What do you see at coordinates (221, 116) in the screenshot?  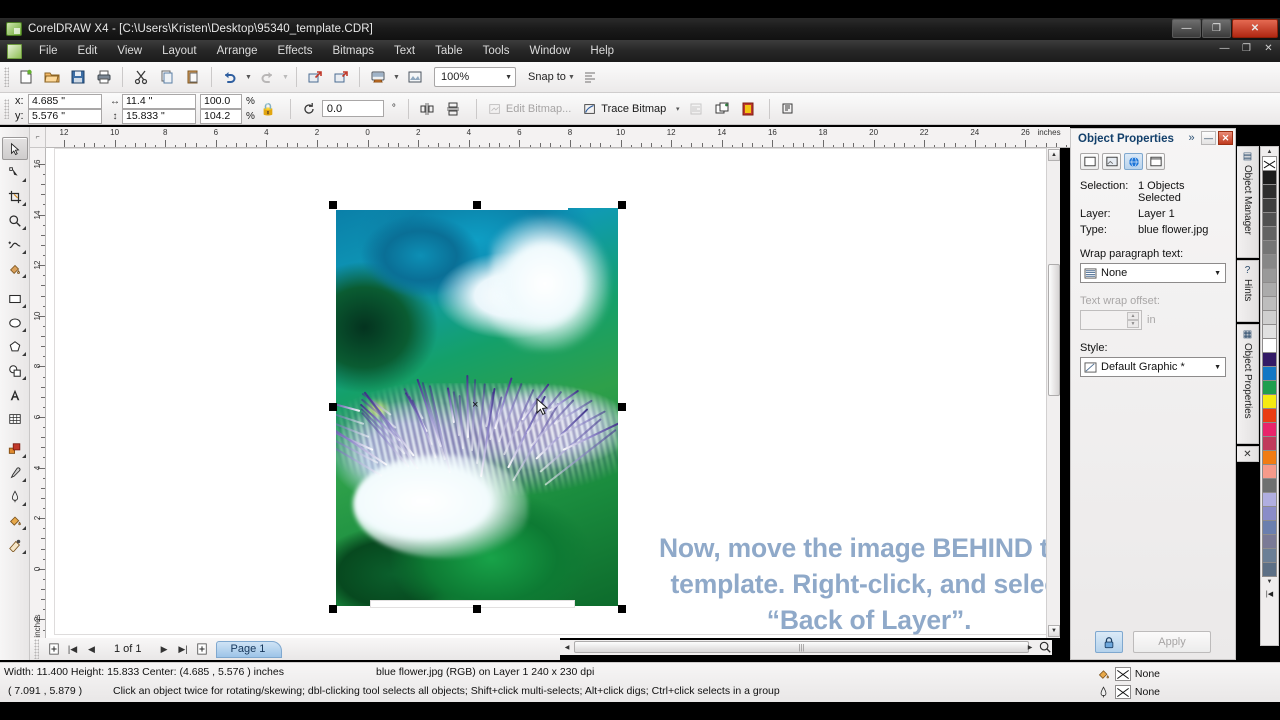 I see `scale-vertical-input: 104.2` at bounding box center [221, 116].